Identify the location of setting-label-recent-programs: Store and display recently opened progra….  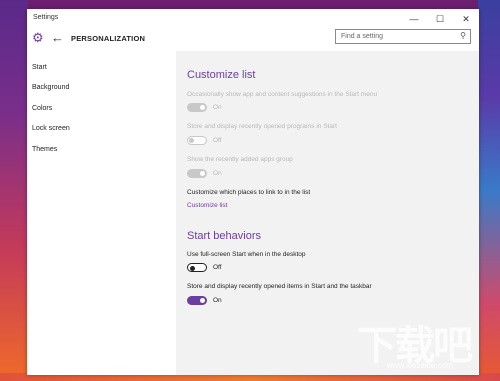
(262, 126).